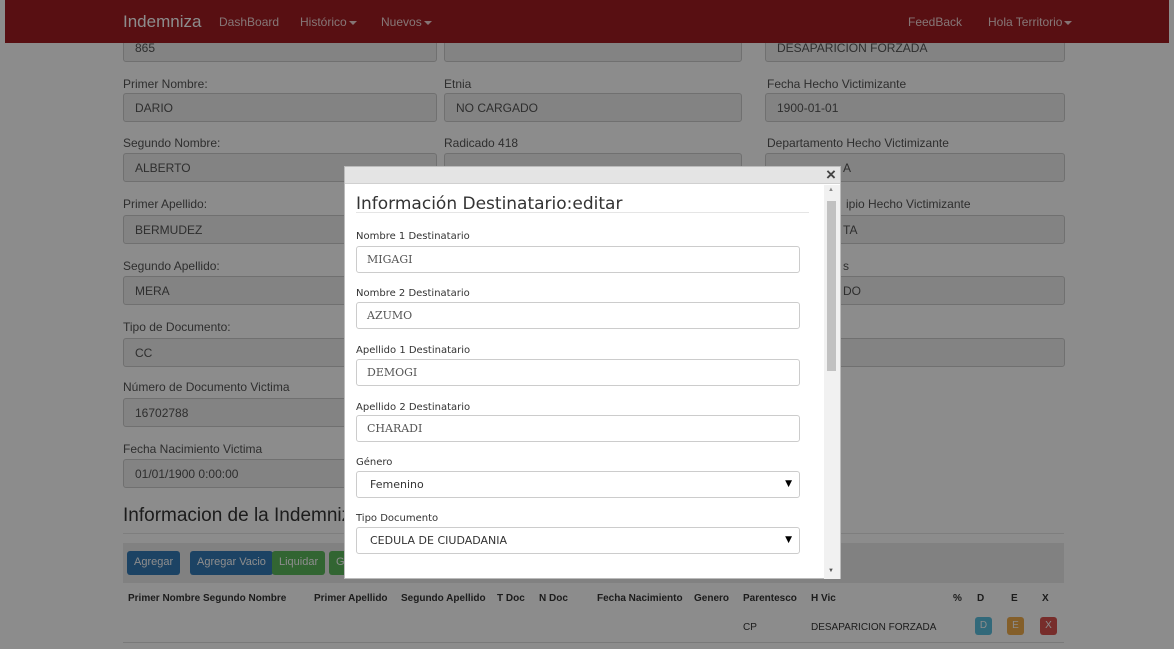 The height and width of the screenshot is (649, 1174). I want to click on modal-titlebar: ×, so click(592, 175).